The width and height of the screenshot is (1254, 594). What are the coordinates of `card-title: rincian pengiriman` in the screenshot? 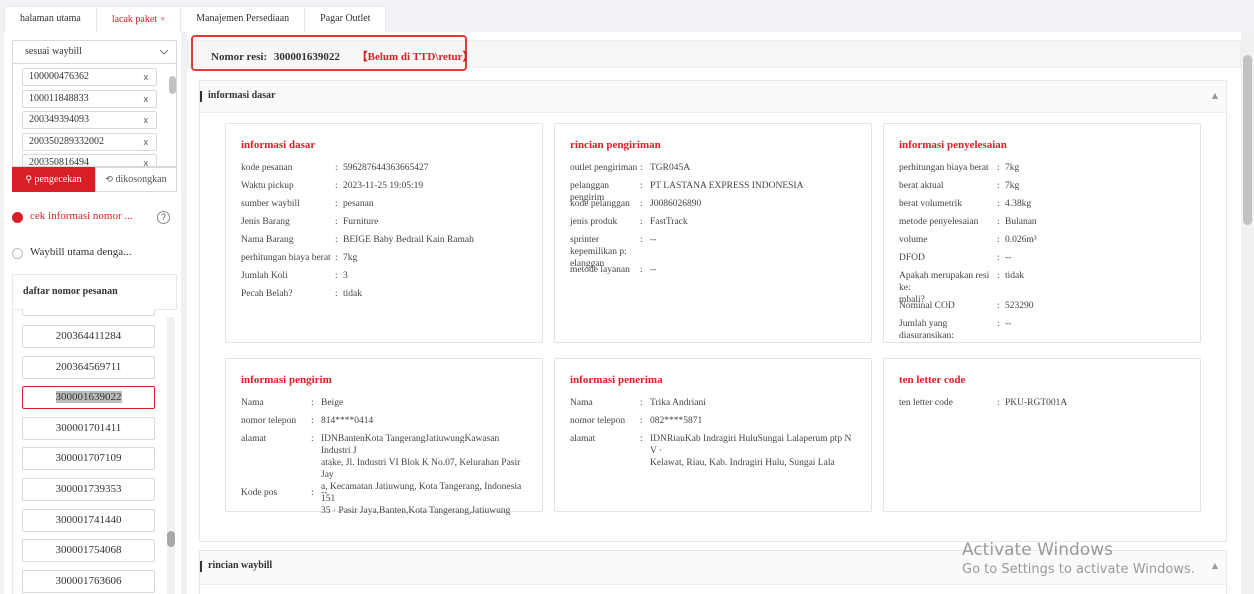 It's located at (615, 145).